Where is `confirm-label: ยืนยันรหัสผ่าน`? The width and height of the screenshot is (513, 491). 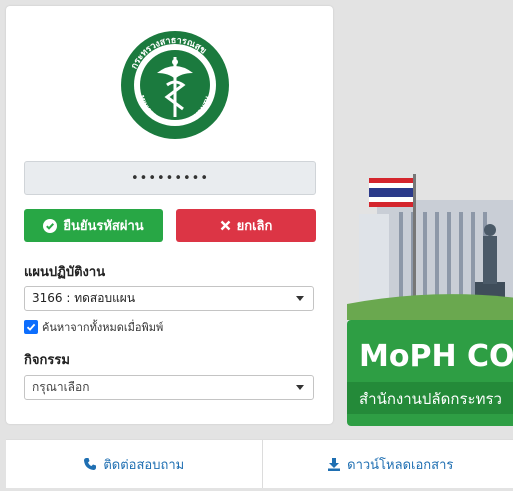 confirm-label: ยืนยันรหัสผ่าน is located at coordinates (103, 226).